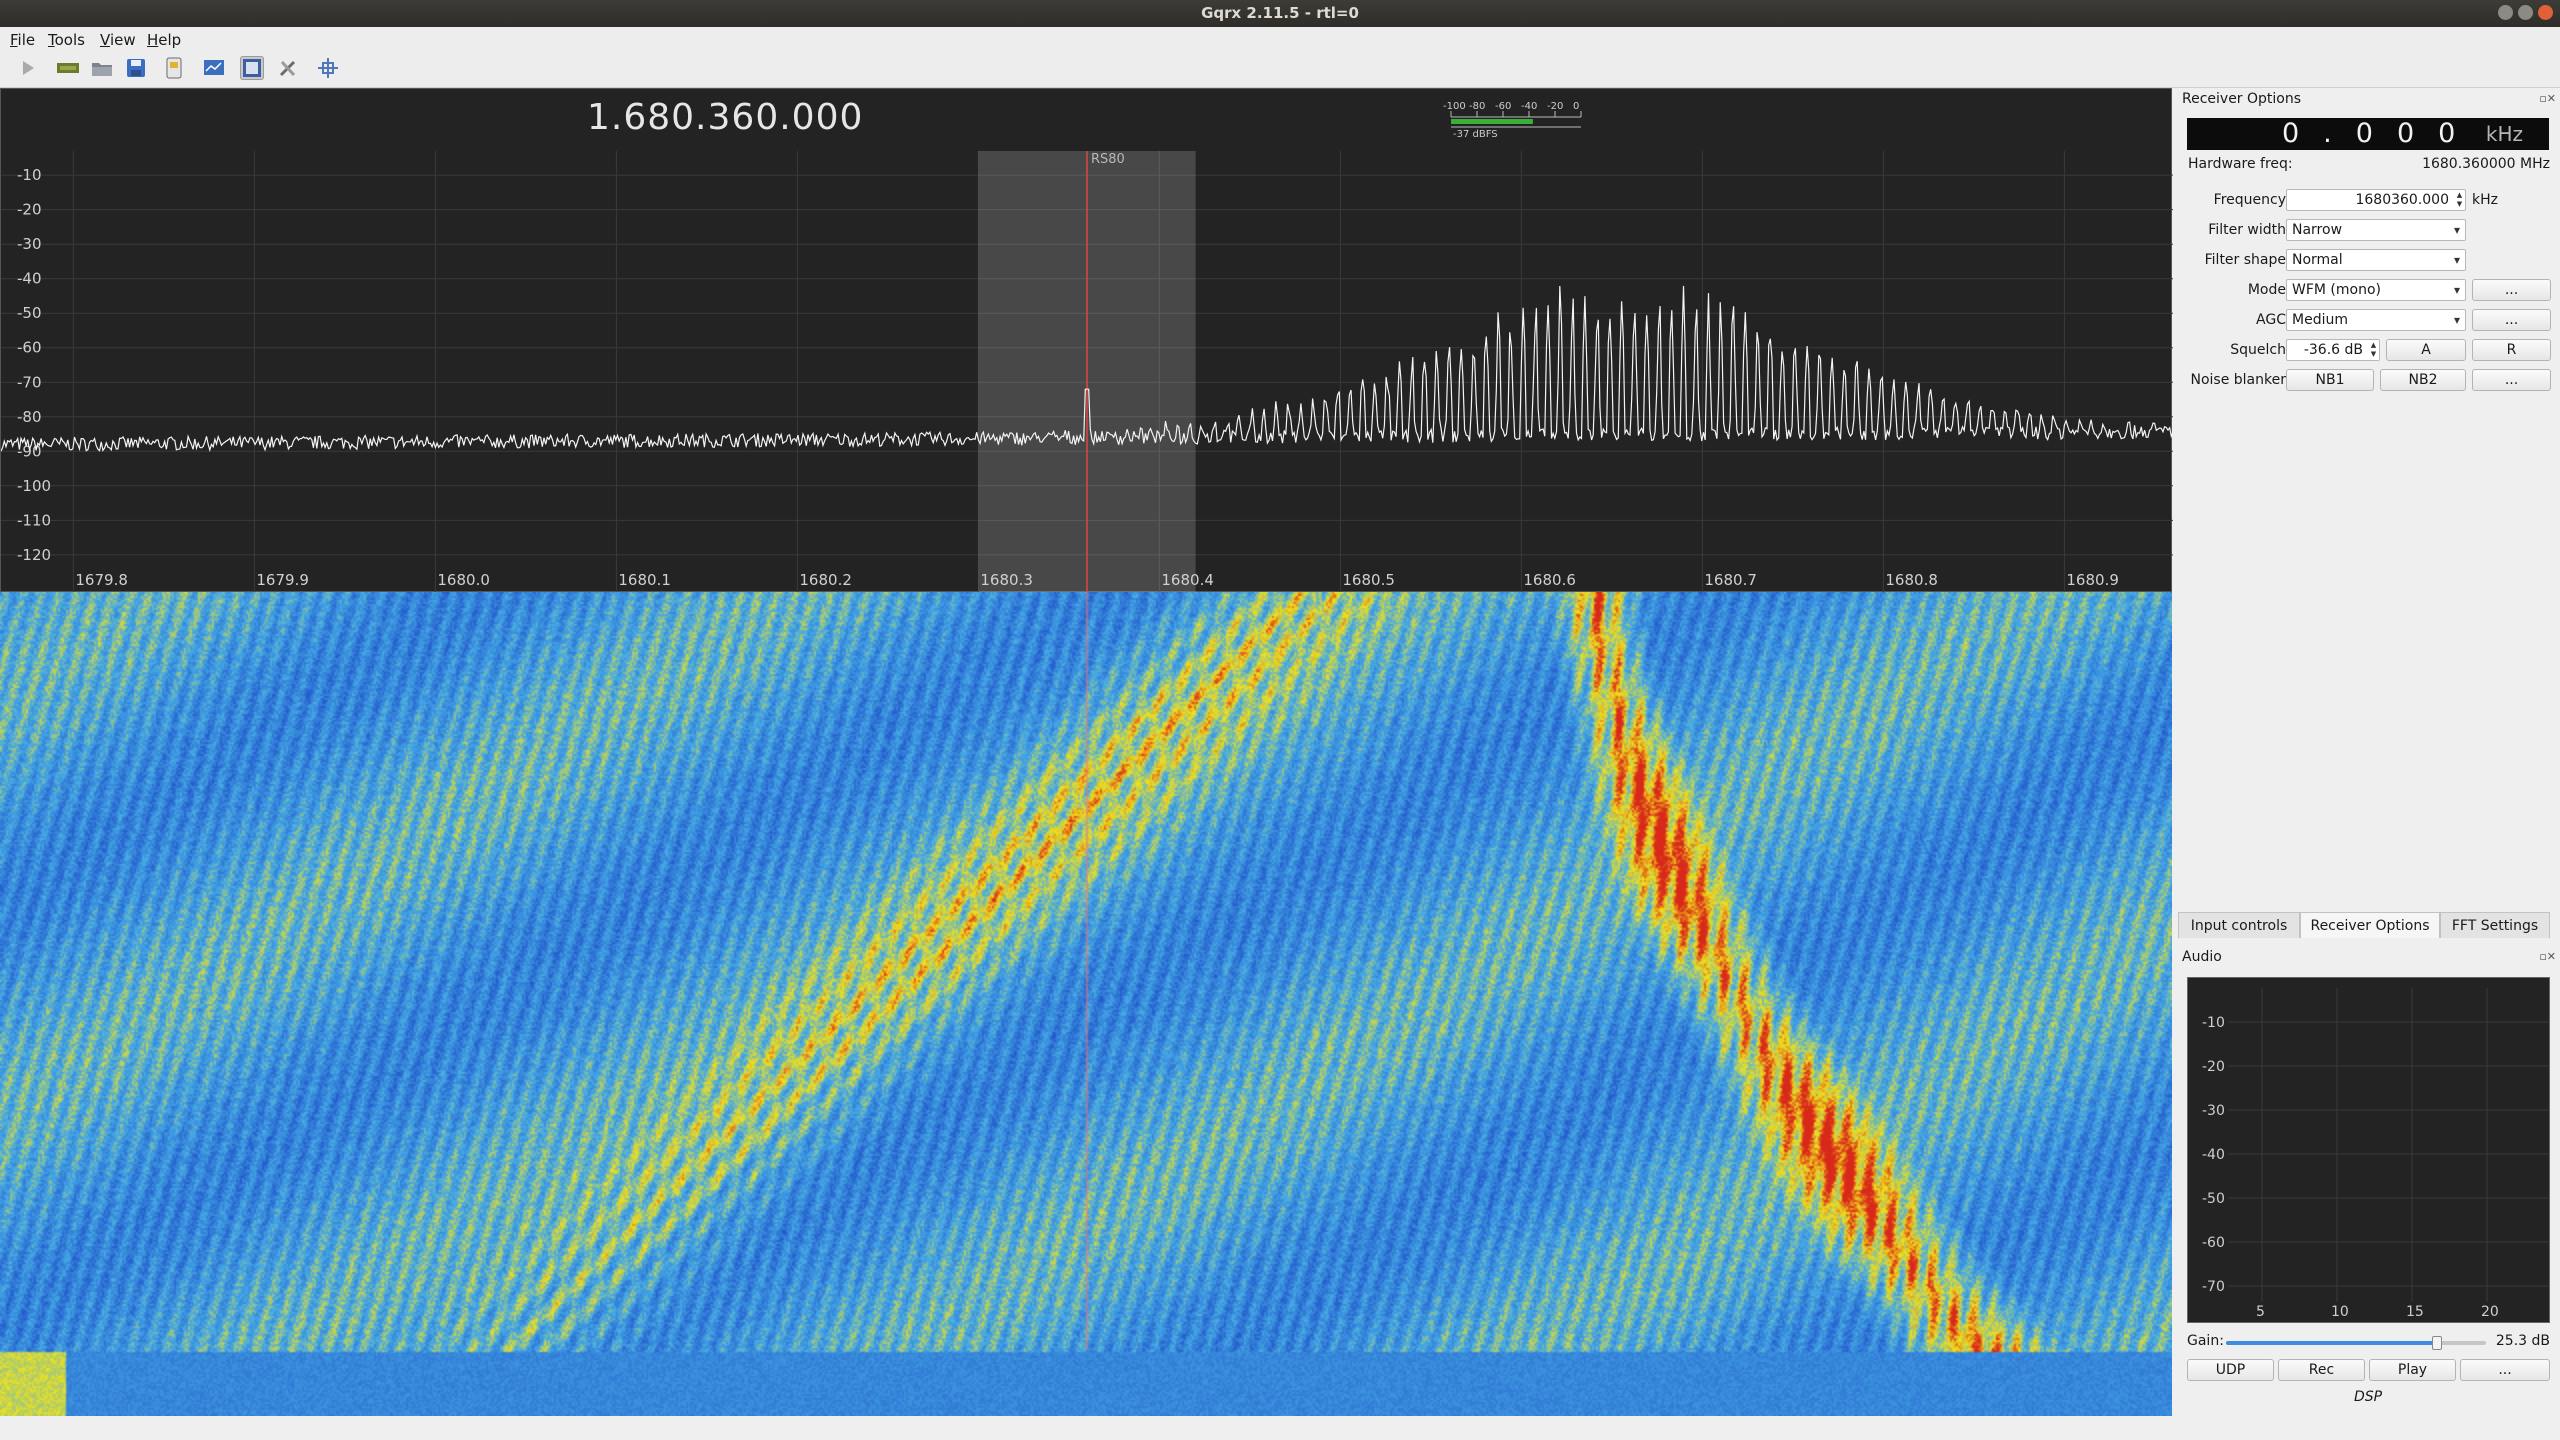 This screenshot has width=2560, height=1440. What do you see at coordinates (2330, 380) in the screenshot?
I see `nb1-button: NB1` at bounding box center [2330, 380].